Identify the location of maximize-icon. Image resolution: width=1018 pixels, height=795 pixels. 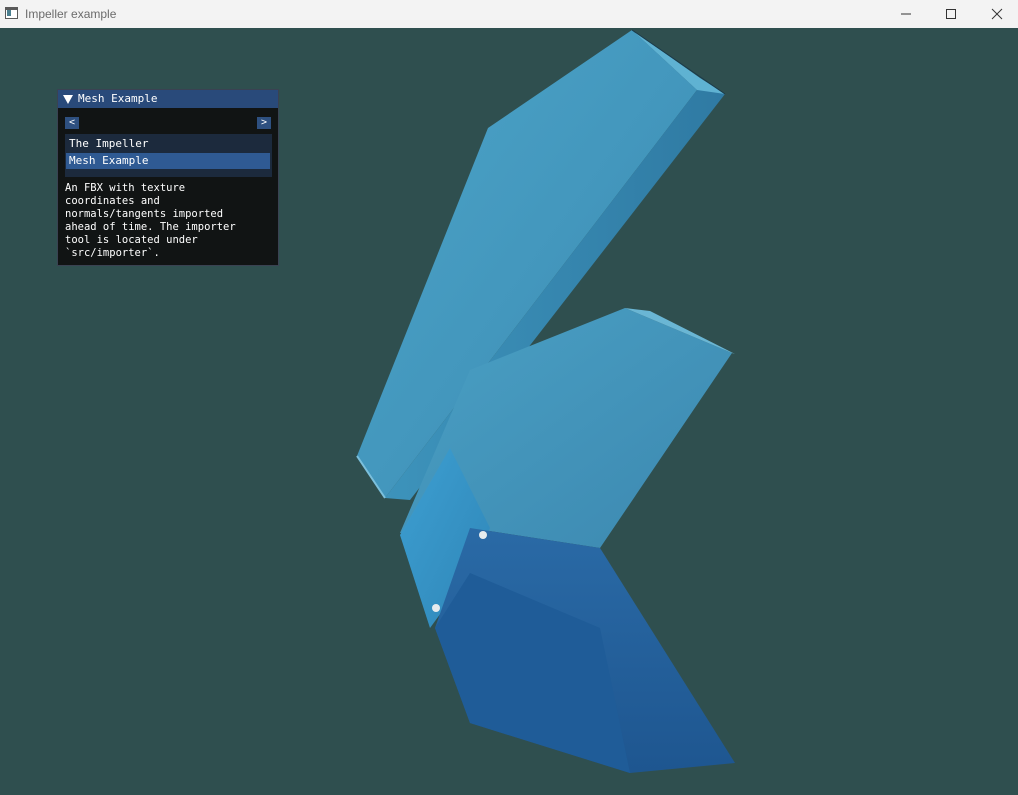
(951, 14).